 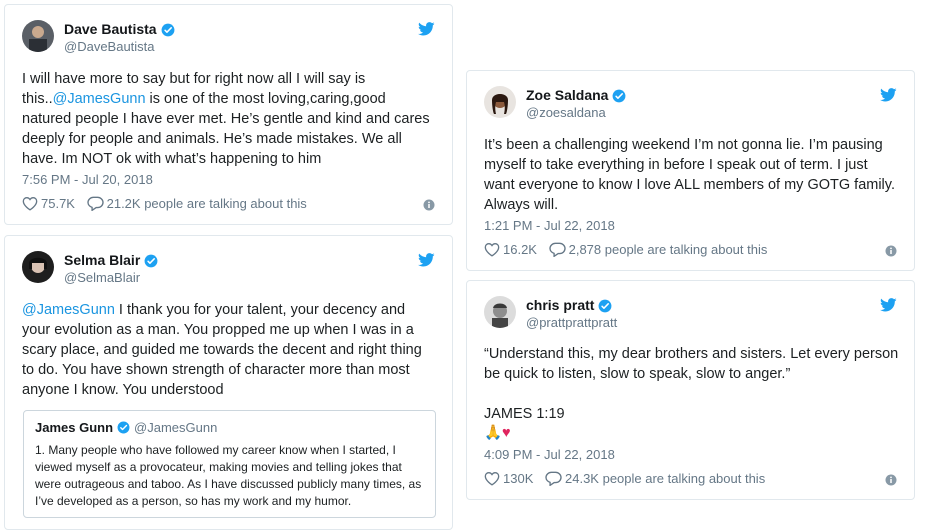 I want to click on user-handle: @prattprattpratt, so click(x=571, y=323).